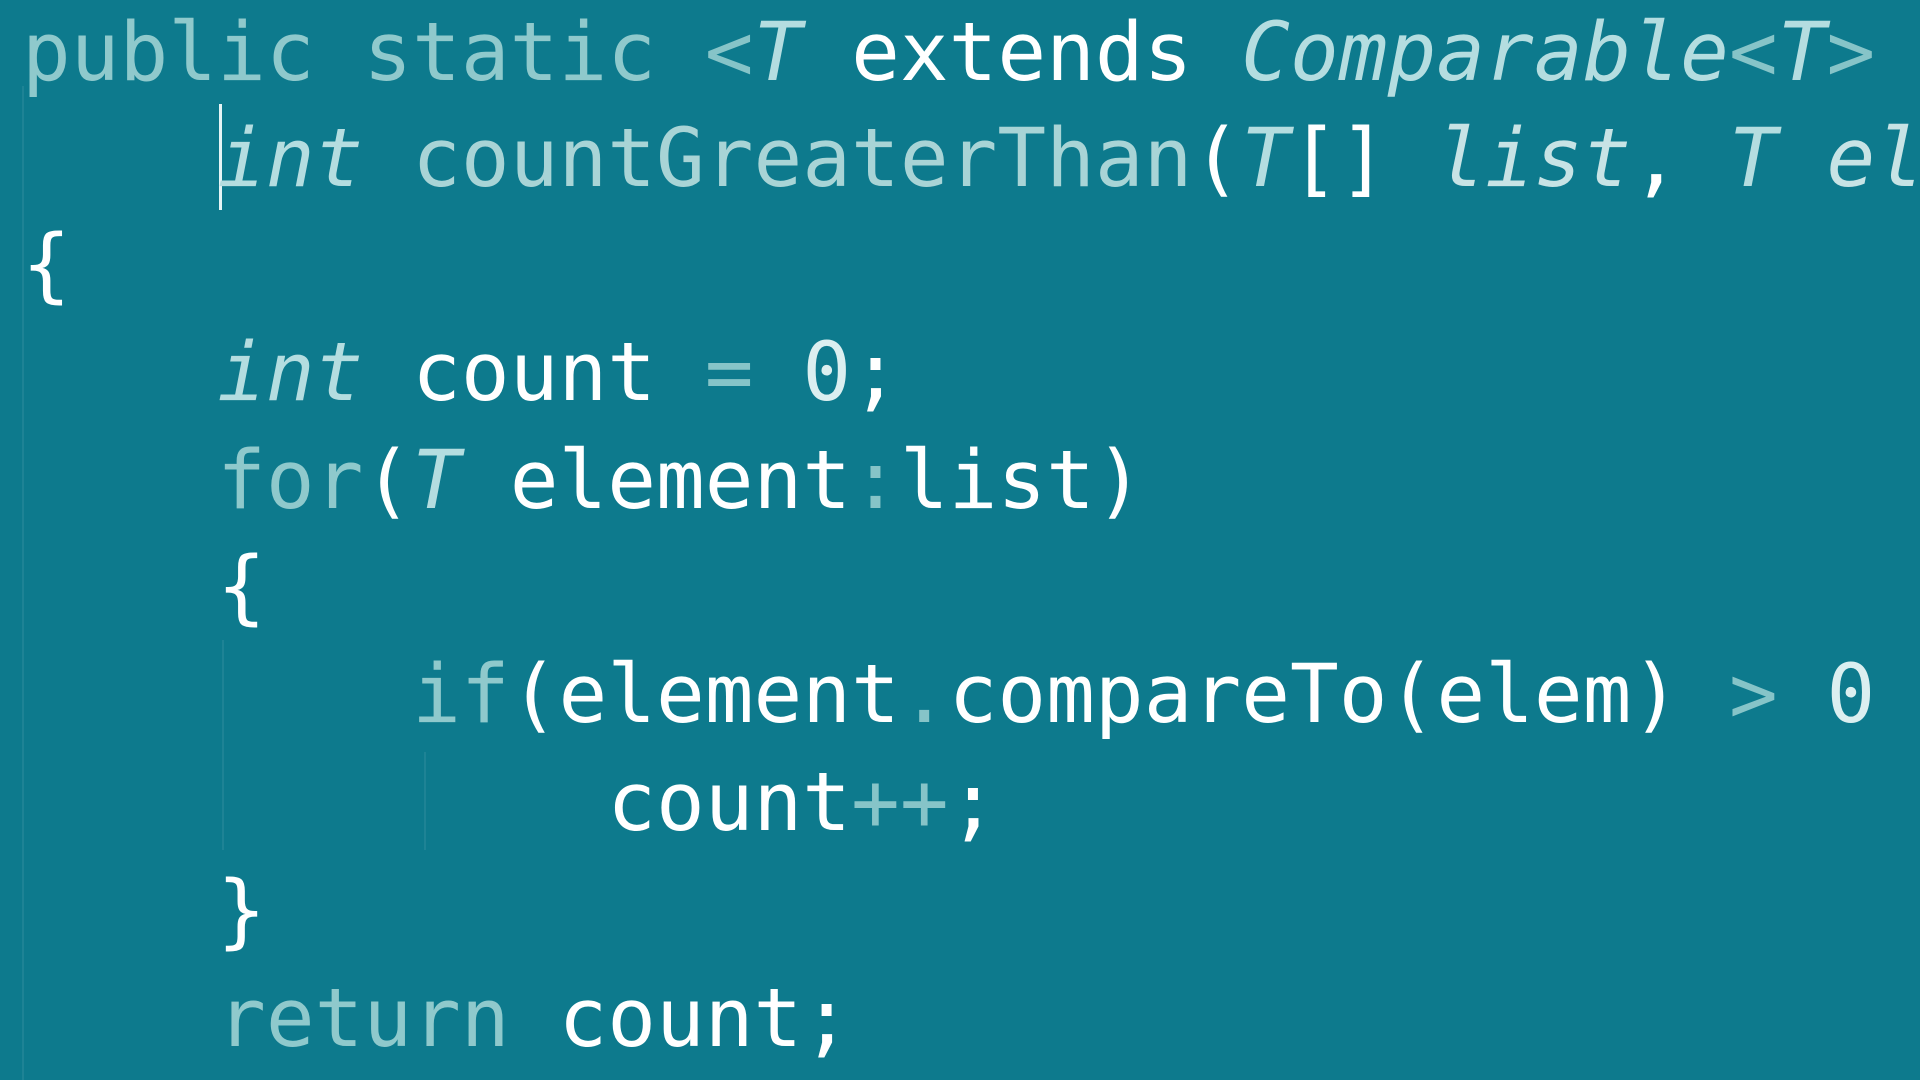 The height and width of the screenshot is (1080, 1920). What do you see at coordinates (1168, 695) in the screenshot?
I see `code-token: compareTo` at bounding box center [1168, 695].